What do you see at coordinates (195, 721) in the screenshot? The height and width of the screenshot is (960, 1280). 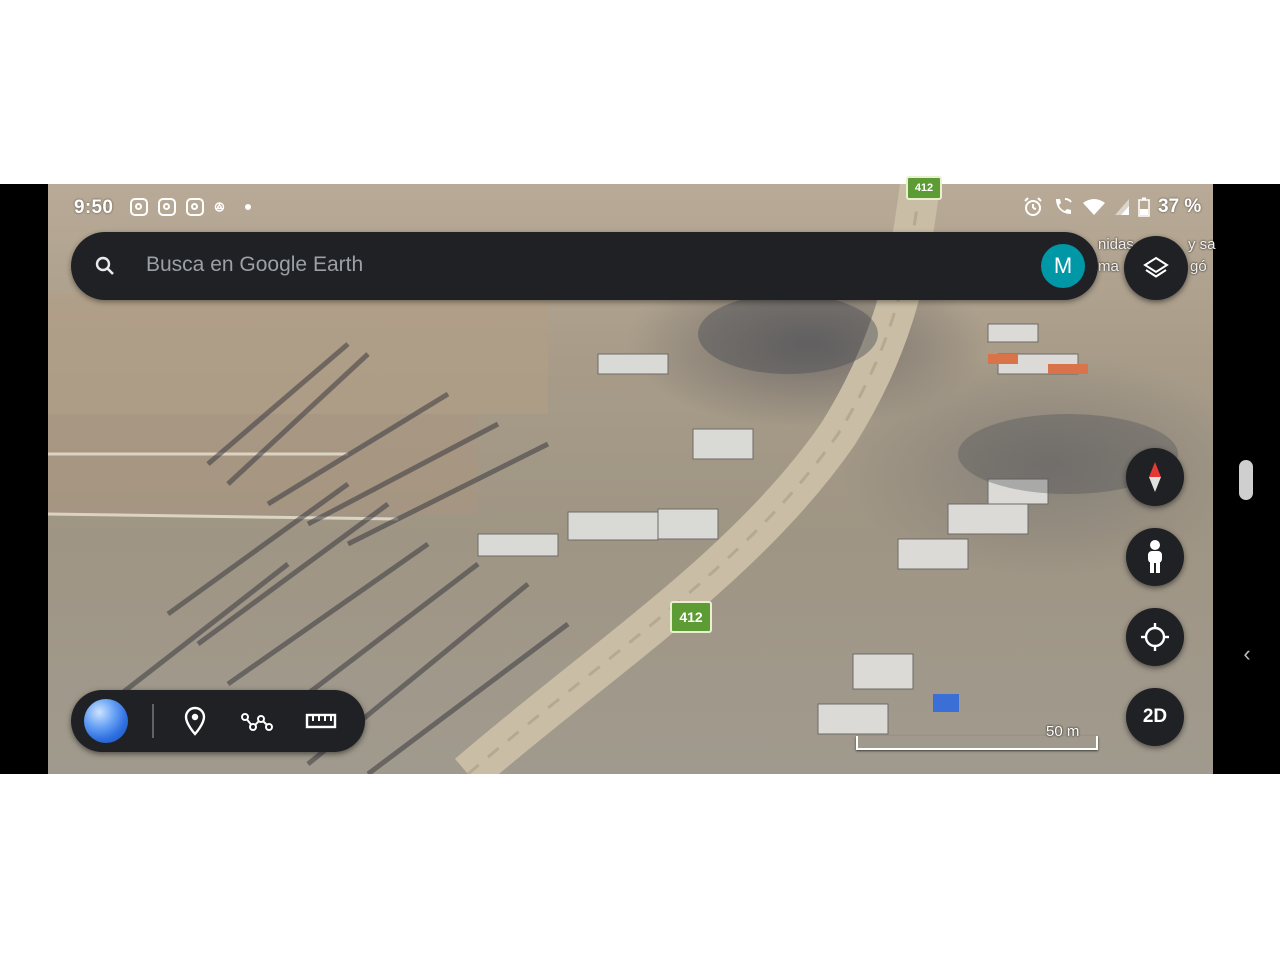 I see `place-marker-icon` at bounding box center [195, 721].